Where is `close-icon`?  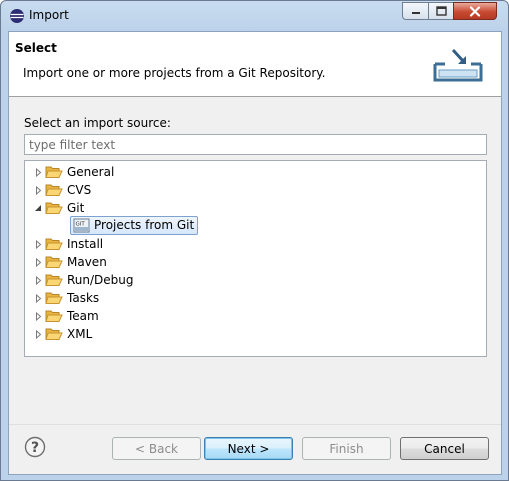
close-icon is located at coordinates (475, 11).